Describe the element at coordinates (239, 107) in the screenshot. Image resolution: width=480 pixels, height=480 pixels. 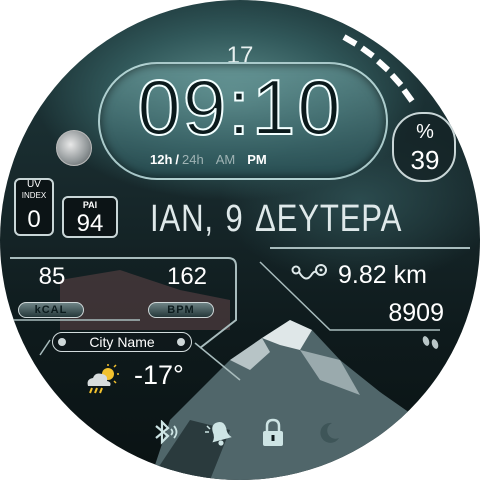
I see `time-display: 09:10` at that location.